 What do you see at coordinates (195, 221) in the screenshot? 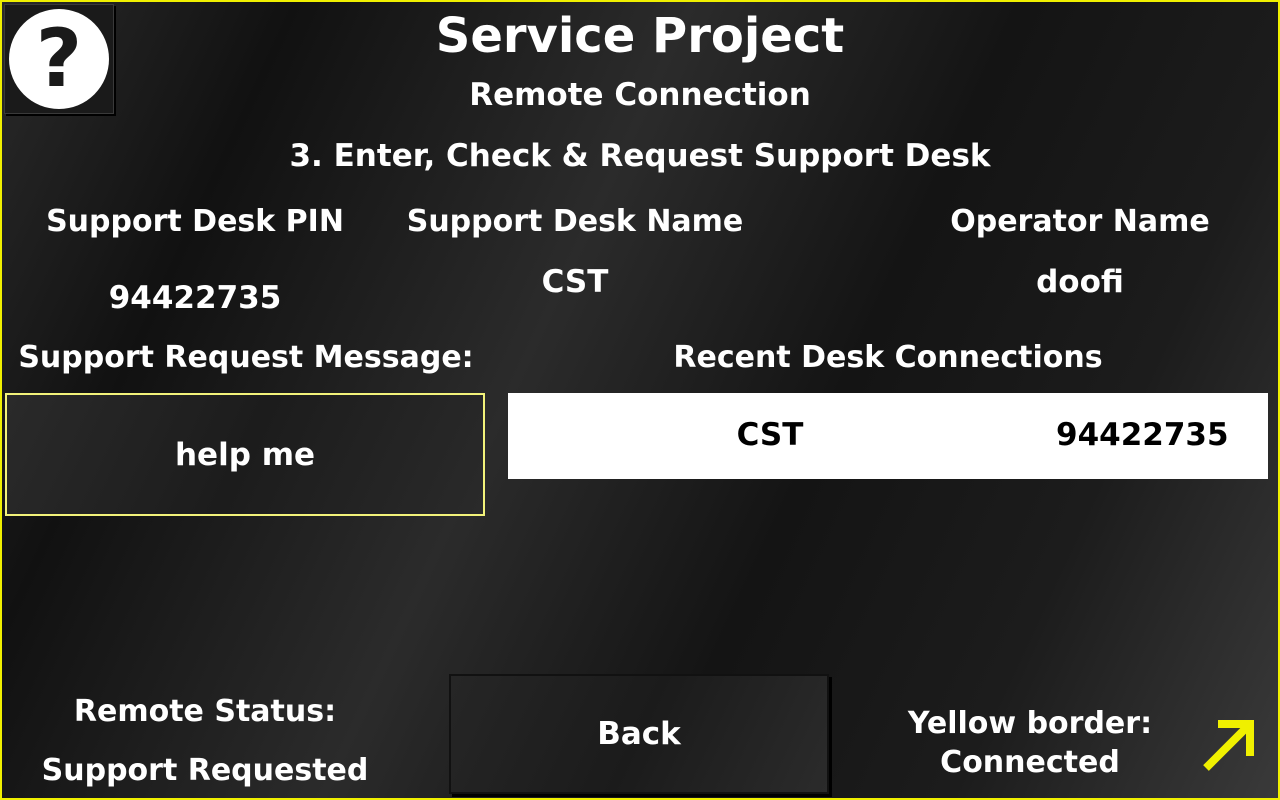
I see `support-desk-pin-label: Support Desk PIN` at bounding box center [195, 221].